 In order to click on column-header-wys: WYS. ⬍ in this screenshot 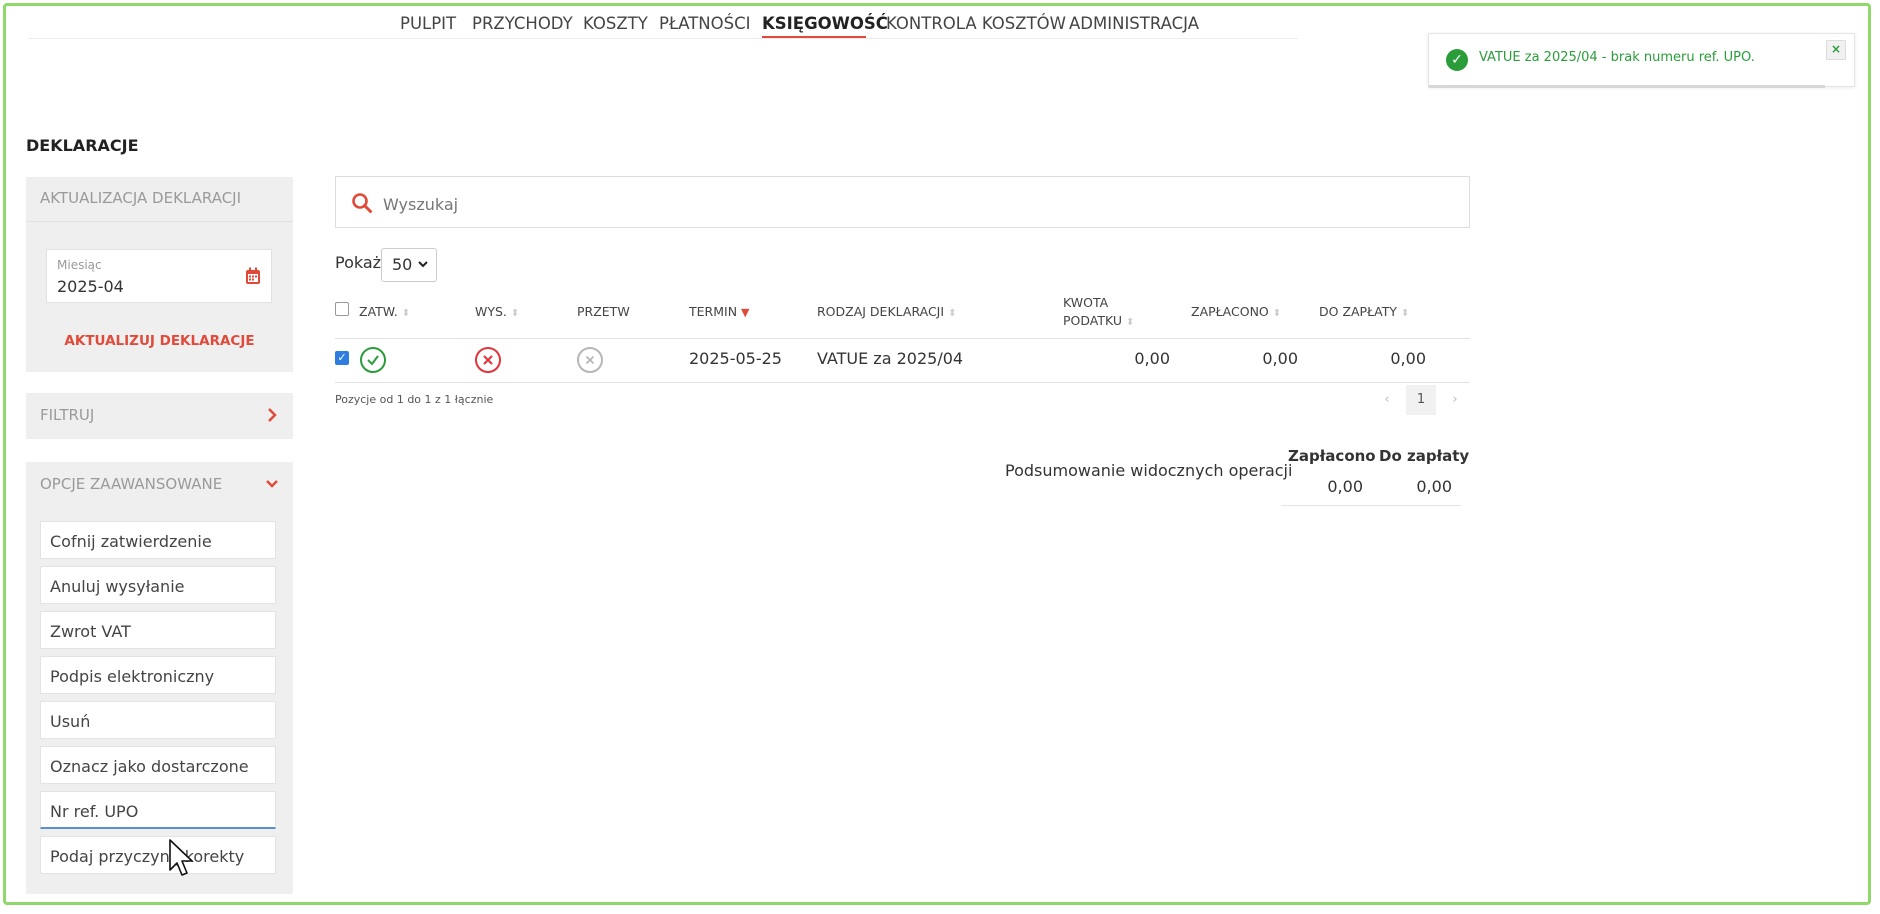, I will do `click(497, 311)`.